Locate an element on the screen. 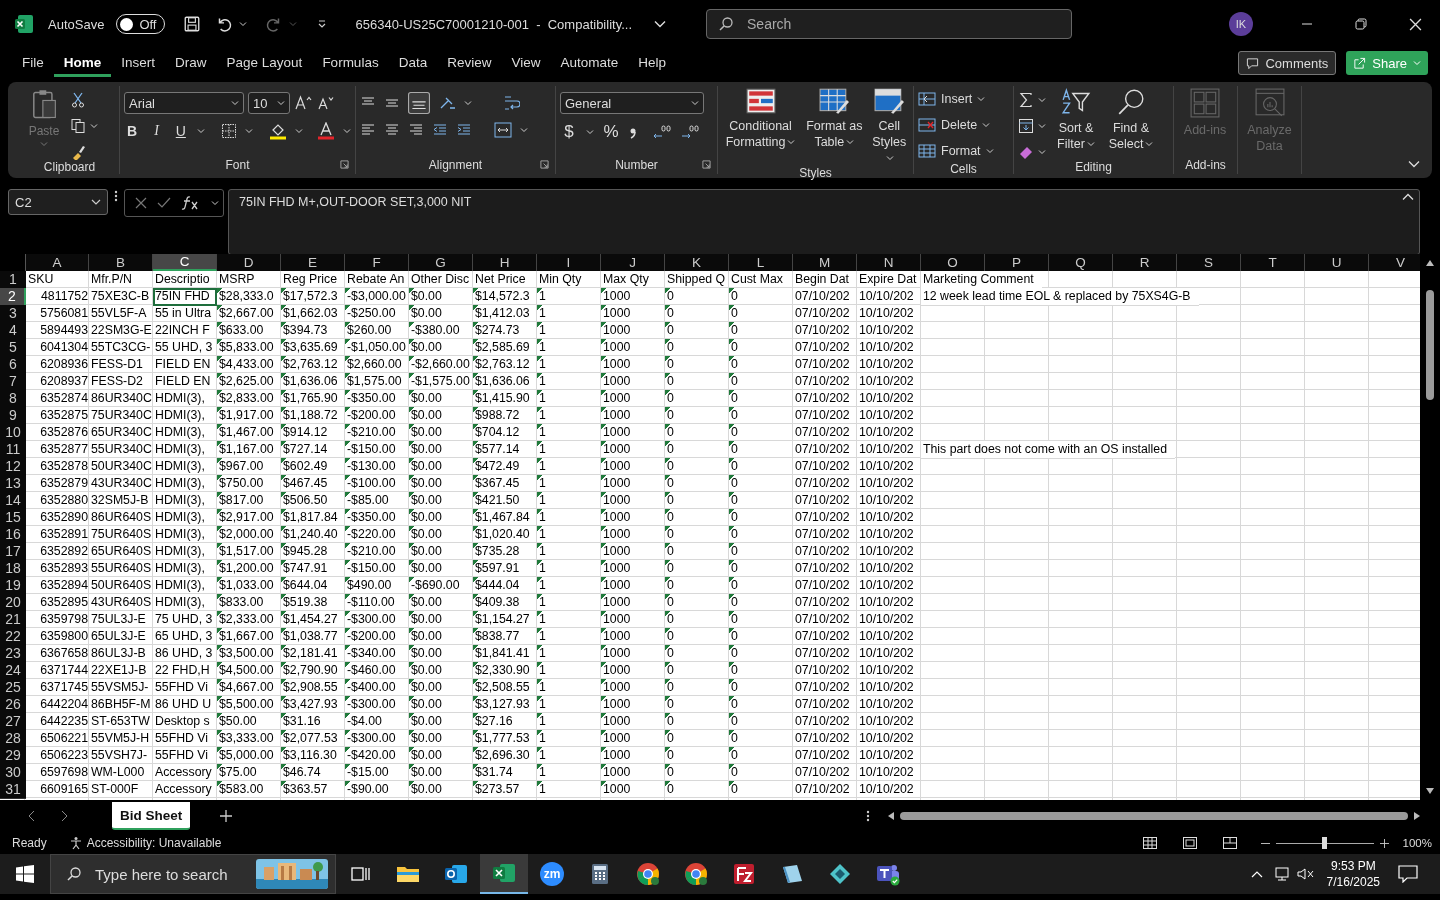 The height and width of the screenshot is (900, 1440). ribbon-button: Format is located at coordinates (963, 151).